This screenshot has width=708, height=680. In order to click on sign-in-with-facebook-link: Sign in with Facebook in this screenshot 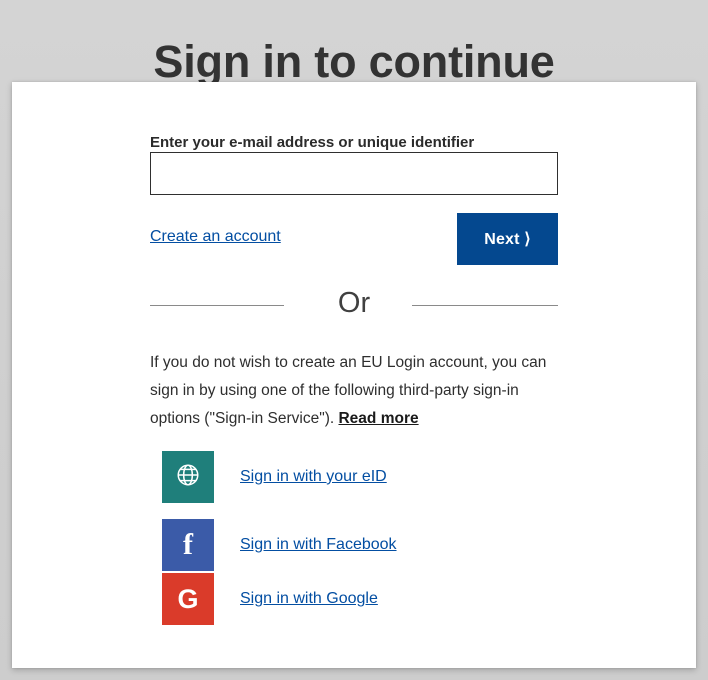, I will do `click(318, 545)`.